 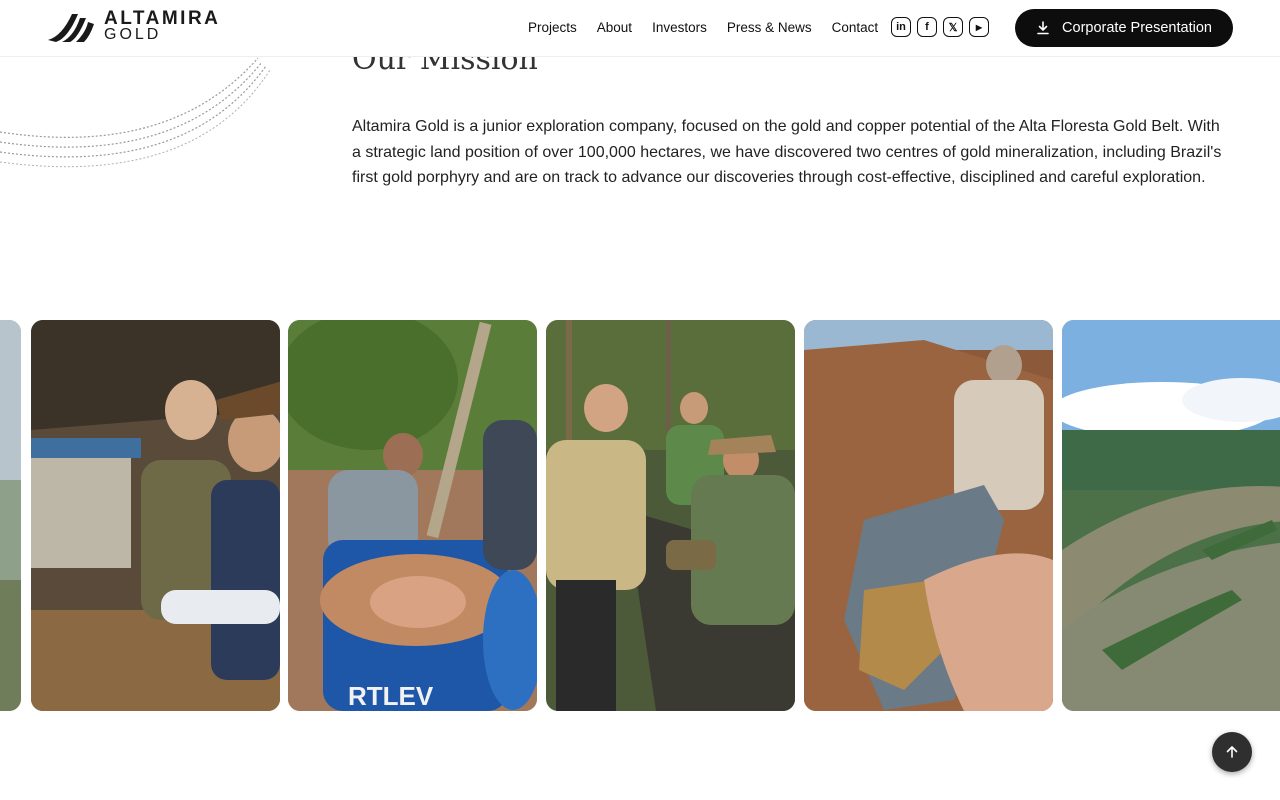 What do you see at coordinates (155, 515) in the screenshot?
I see `photo-core-inspection` at bounding box center [155, 515].